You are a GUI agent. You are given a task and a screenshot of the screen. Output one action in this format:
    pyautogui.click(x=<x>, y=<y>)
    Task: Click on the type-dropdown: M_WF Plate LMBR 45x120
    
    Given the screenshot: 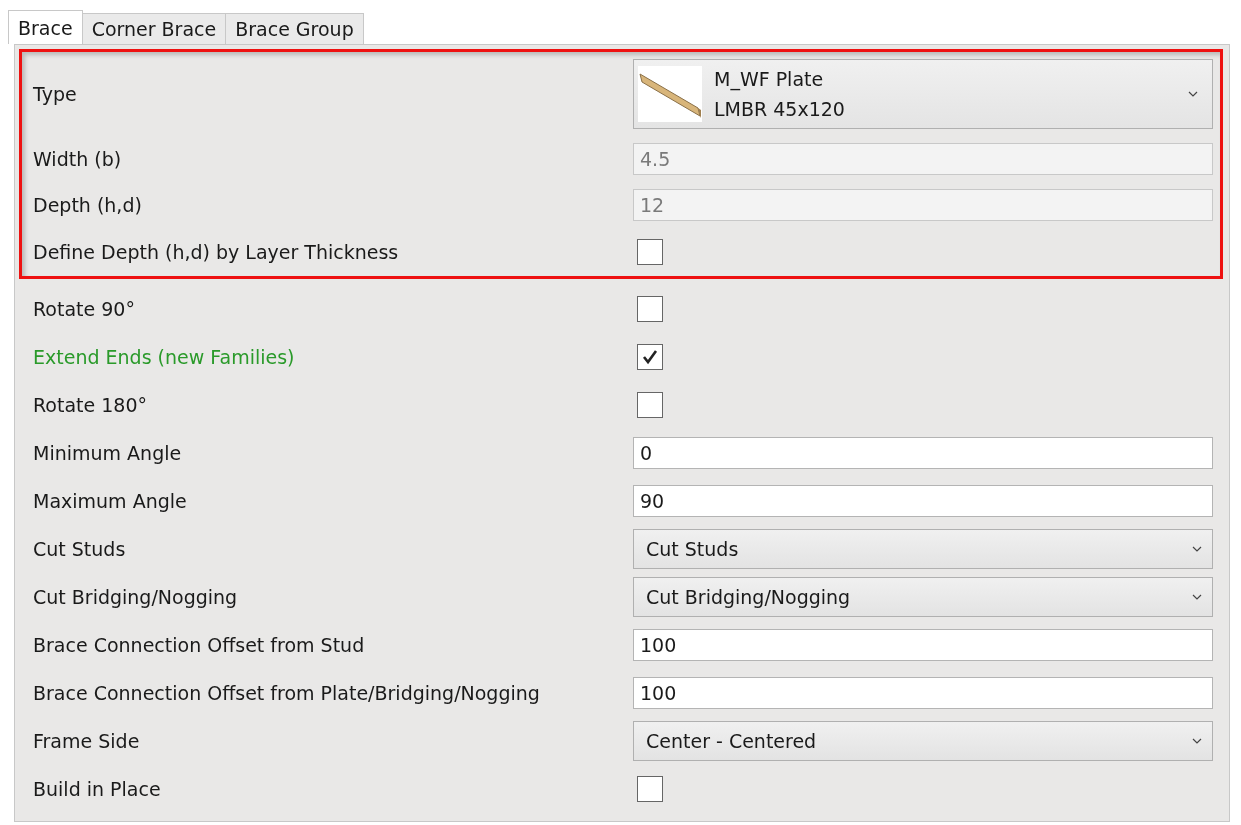 What is the action you would take?
    pyautogui.click(x=923, y=94)
    